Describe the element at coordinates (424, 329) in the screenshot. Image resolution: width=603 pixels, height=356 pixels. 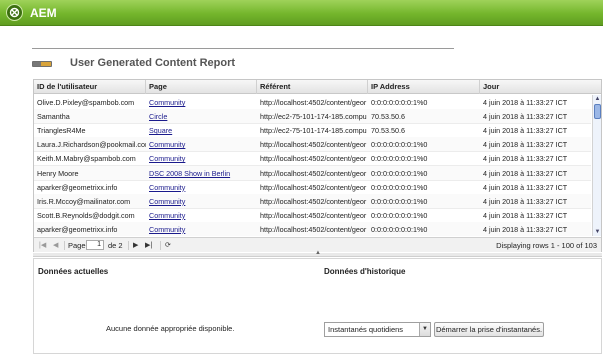
I see `chevron-down-icon: ▼` at that location.